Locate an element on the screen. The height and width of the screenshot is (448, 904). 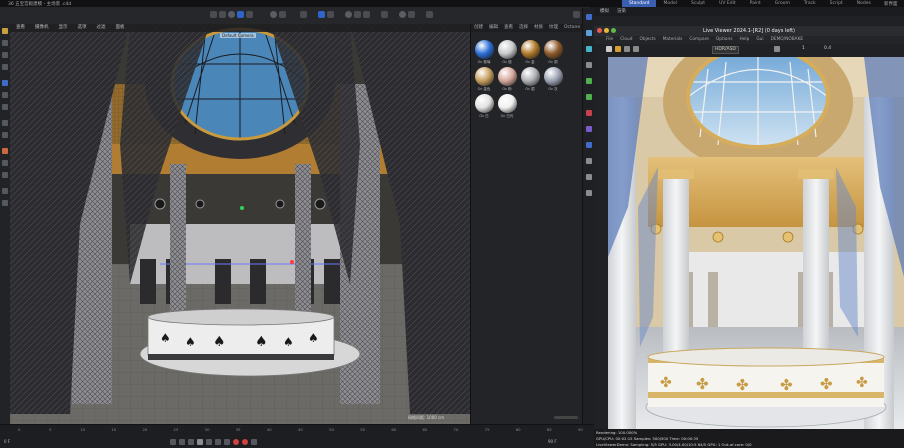
octane-icon is located at coordinates (589, 113).